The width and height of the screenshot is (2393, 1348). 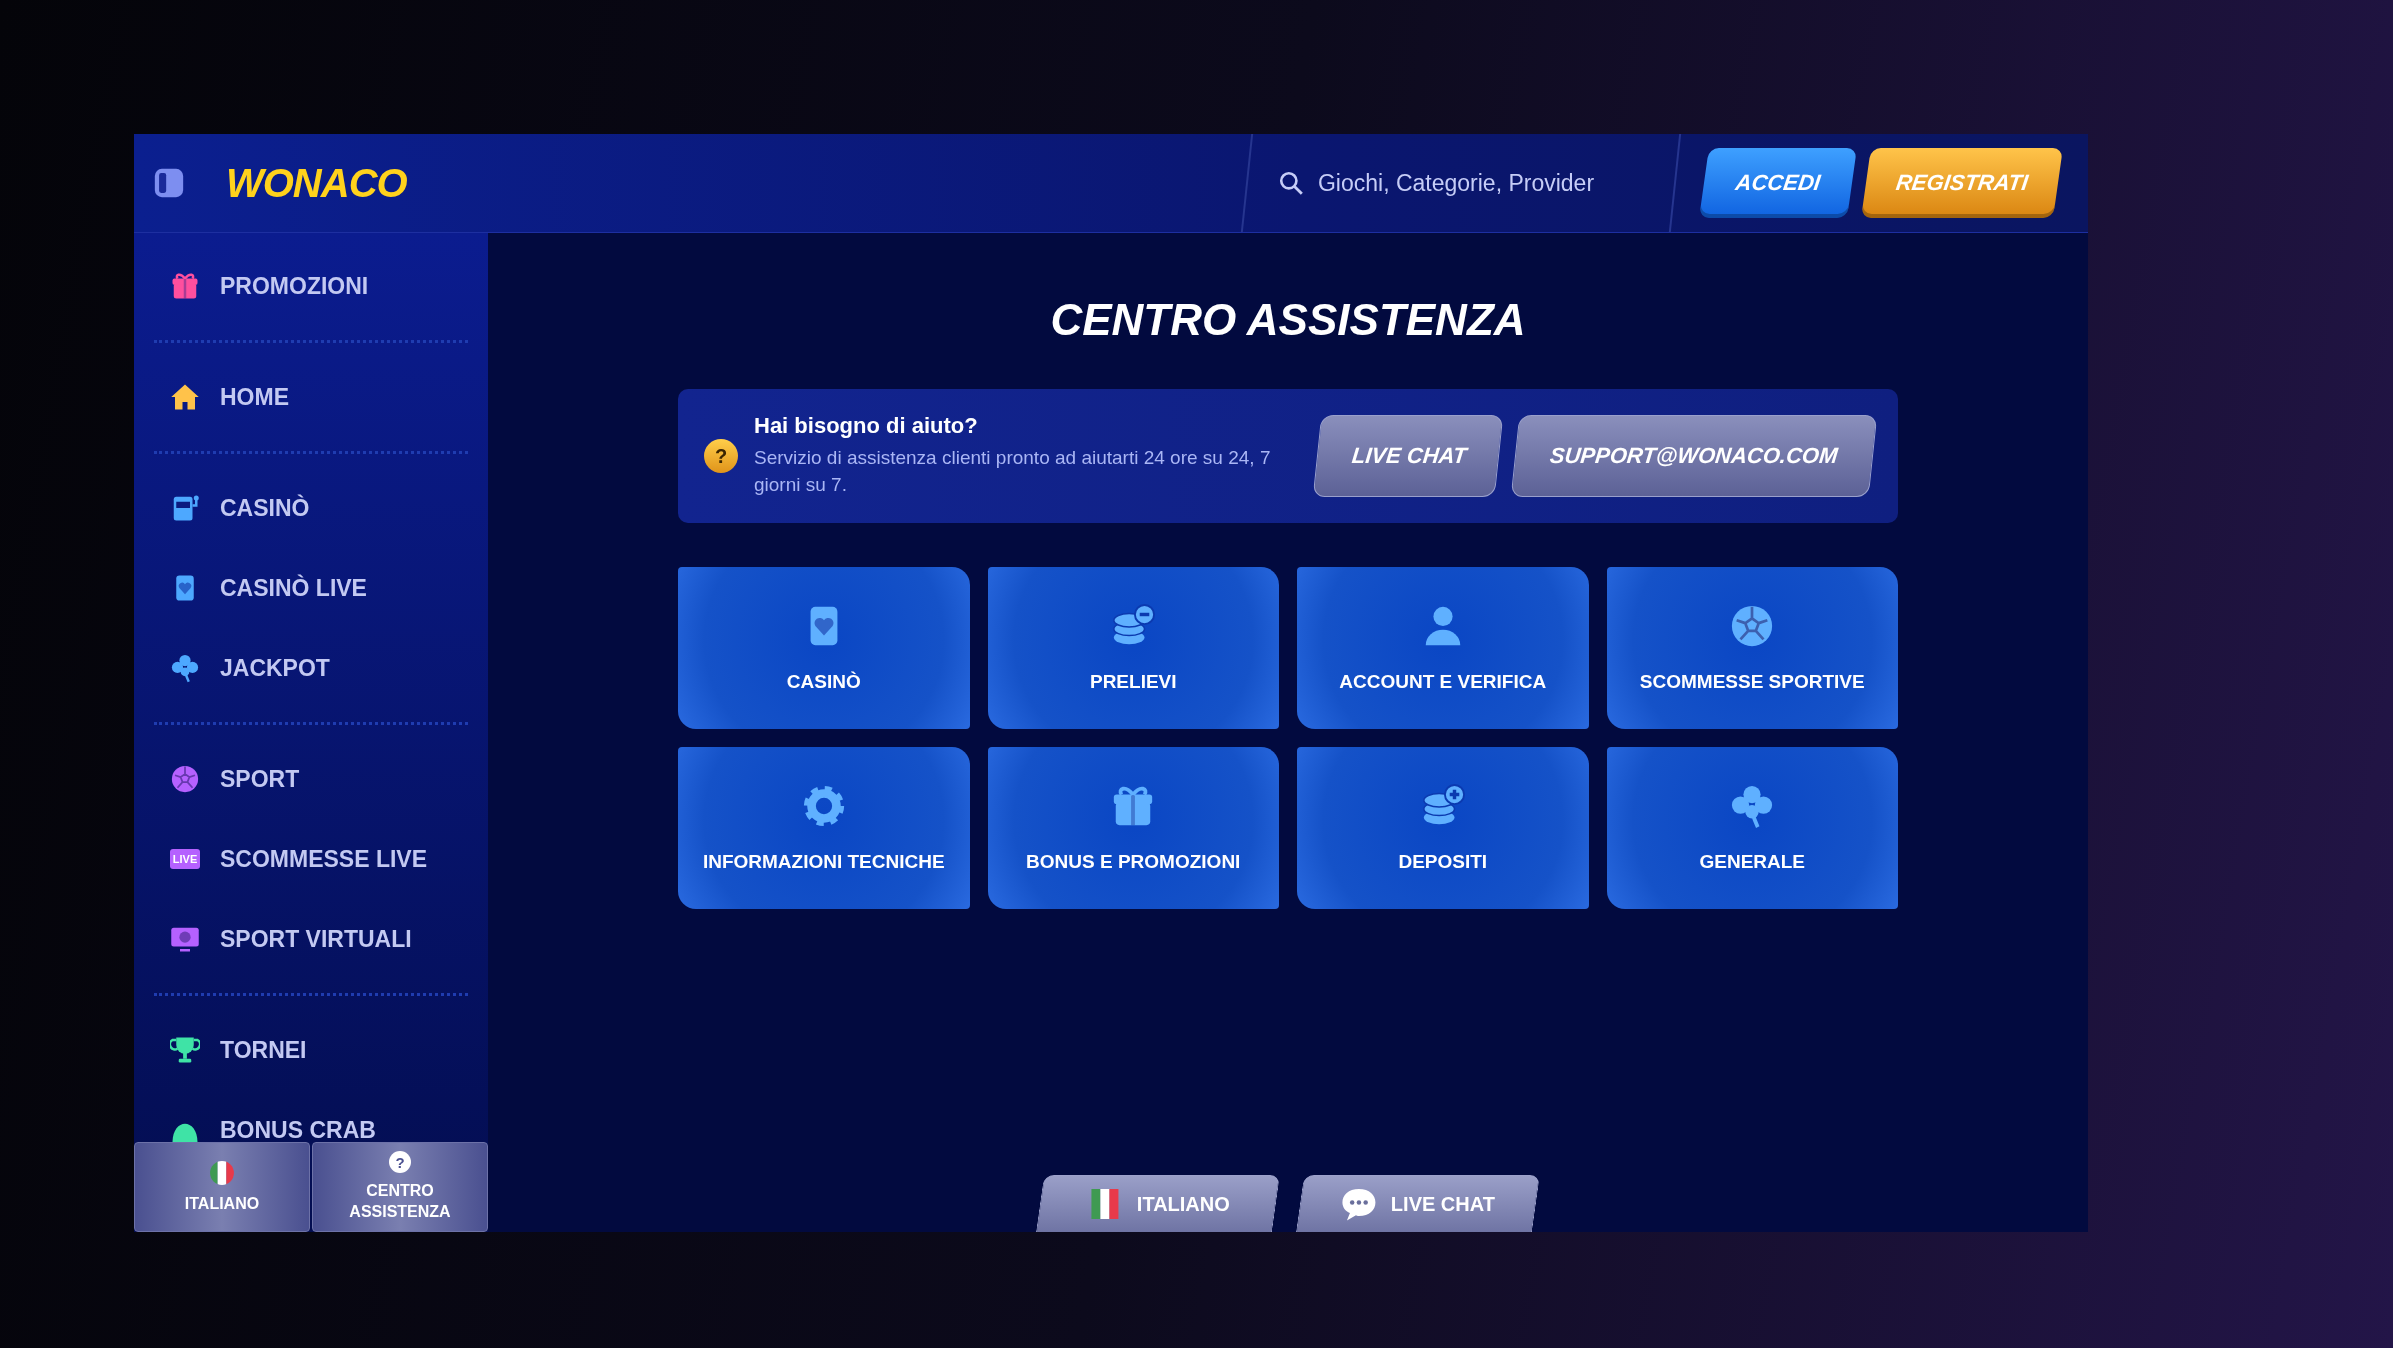 I want to click on live-badge-icon: LIVE, so click(x=185, y=859).